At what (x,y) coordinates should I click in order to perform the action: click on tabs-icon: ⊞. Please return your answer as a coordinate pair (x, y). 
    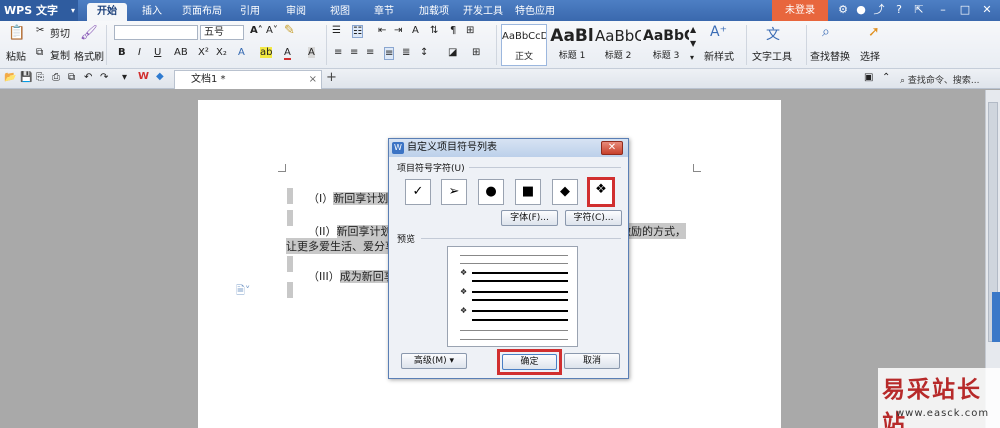
    Looking at the image, I should click on (470, 30).